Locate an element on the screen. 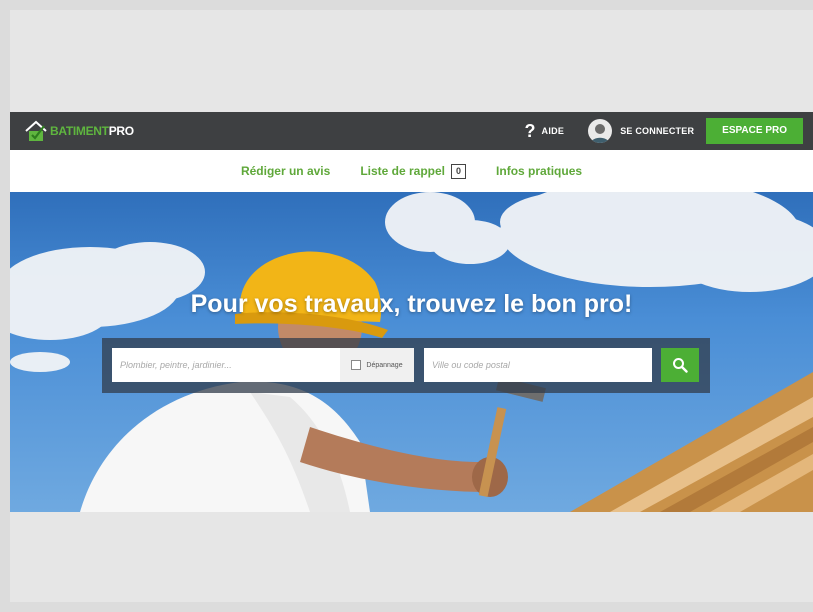  help-icon: ? is located at coordinates (530, 131).